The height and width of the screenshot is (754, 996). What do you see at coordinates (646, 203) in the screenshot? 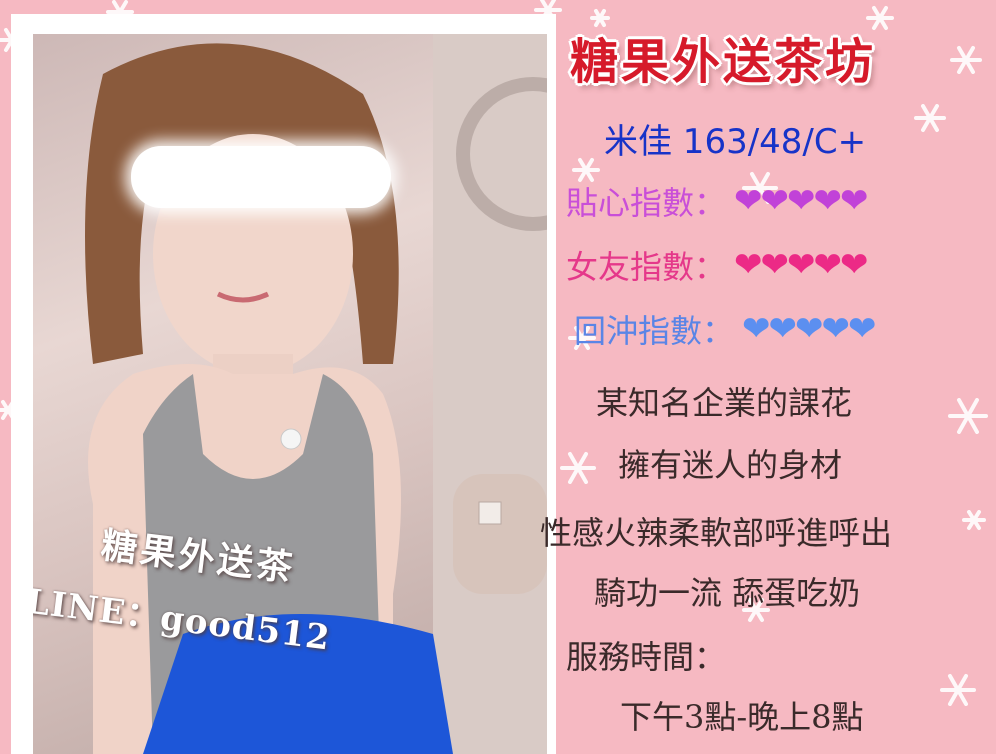
I see `rating-label: 貼心指數：` at bounding box center [646, 203].